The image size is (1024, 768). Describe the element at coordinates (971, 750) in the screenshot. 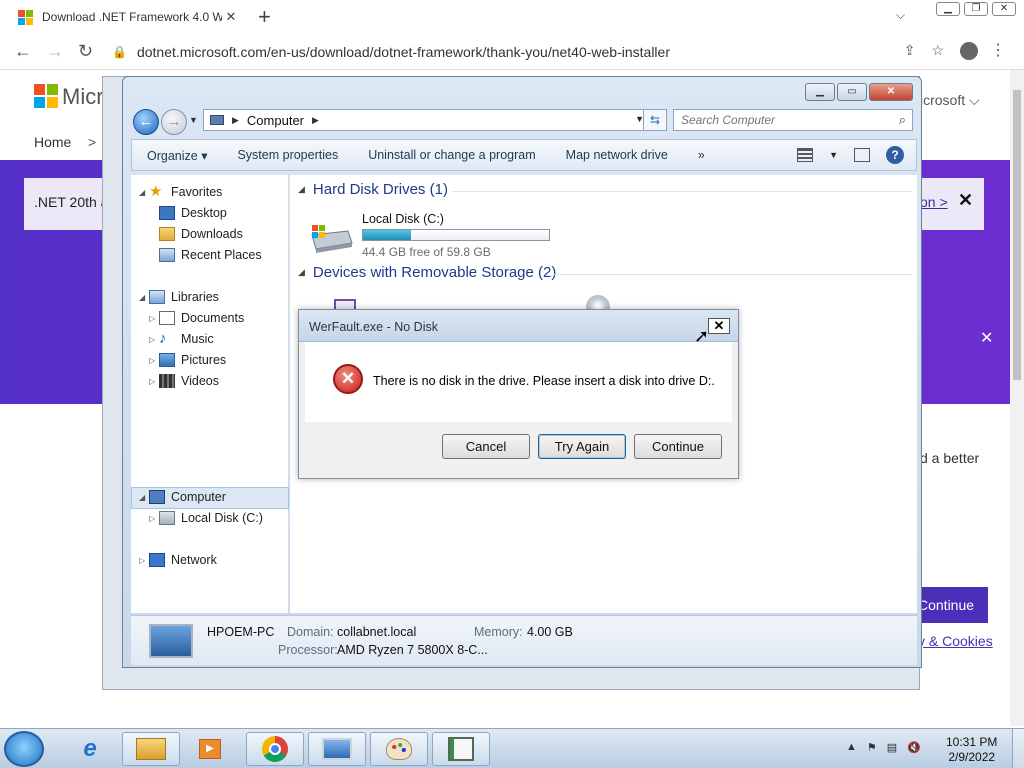

I see `taskbar-clock: 10:31 PM 2/9/2022` at that location.